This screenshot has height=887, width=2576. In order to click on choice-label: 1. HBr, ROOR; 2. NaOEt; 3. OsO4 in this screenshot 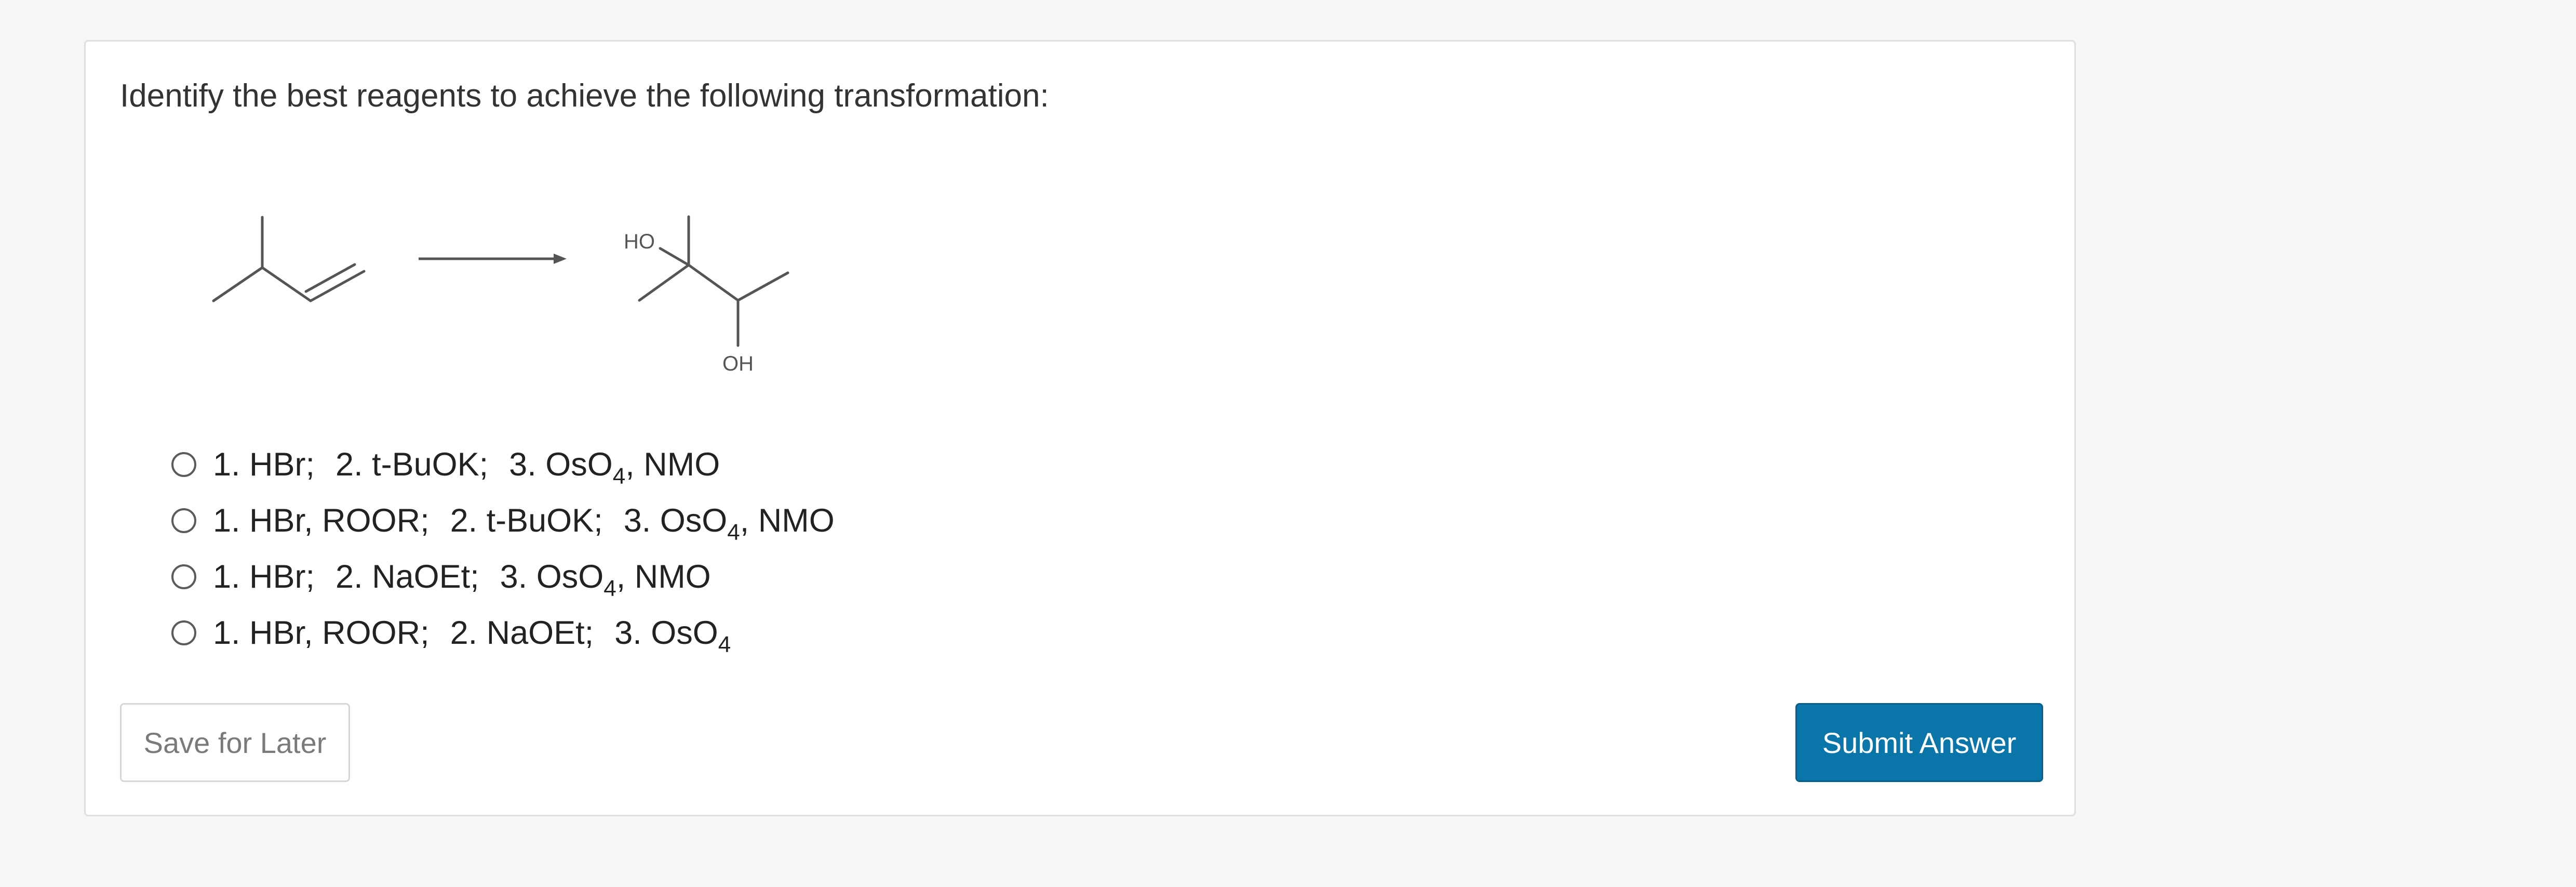, I will do `click(472, 636)`.